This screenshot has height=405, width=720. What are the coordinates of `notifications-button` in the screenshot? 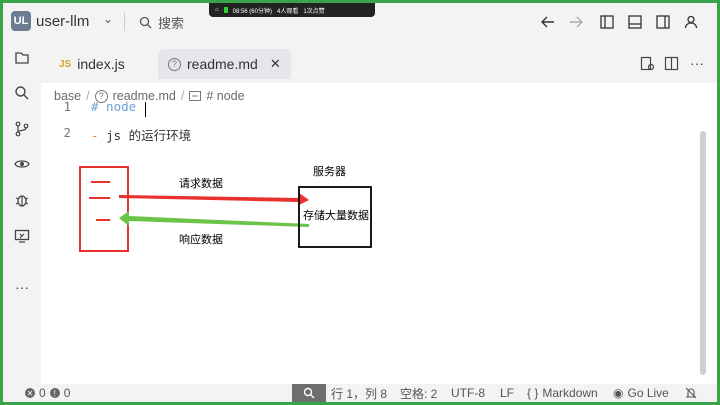 It's located at (691, 393).